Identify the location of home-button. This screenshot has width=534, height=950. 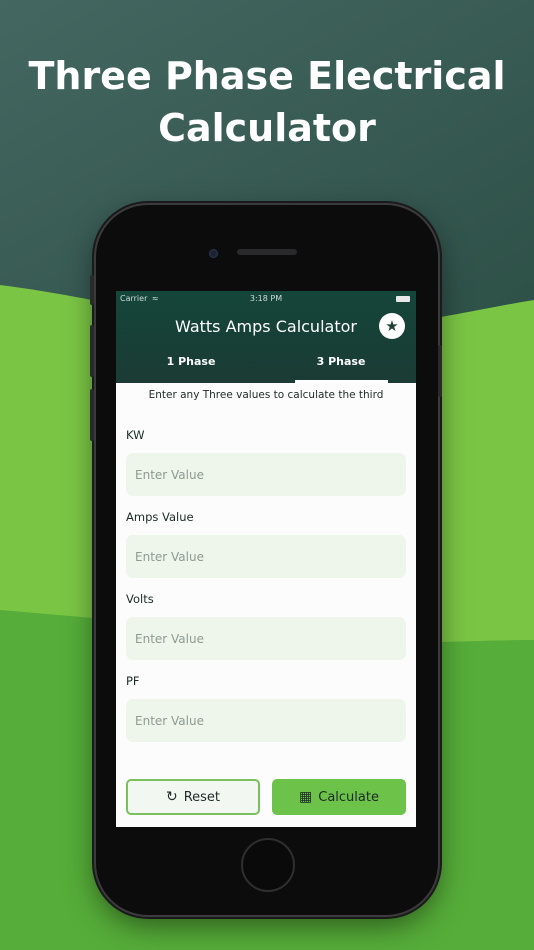
(268, 865).